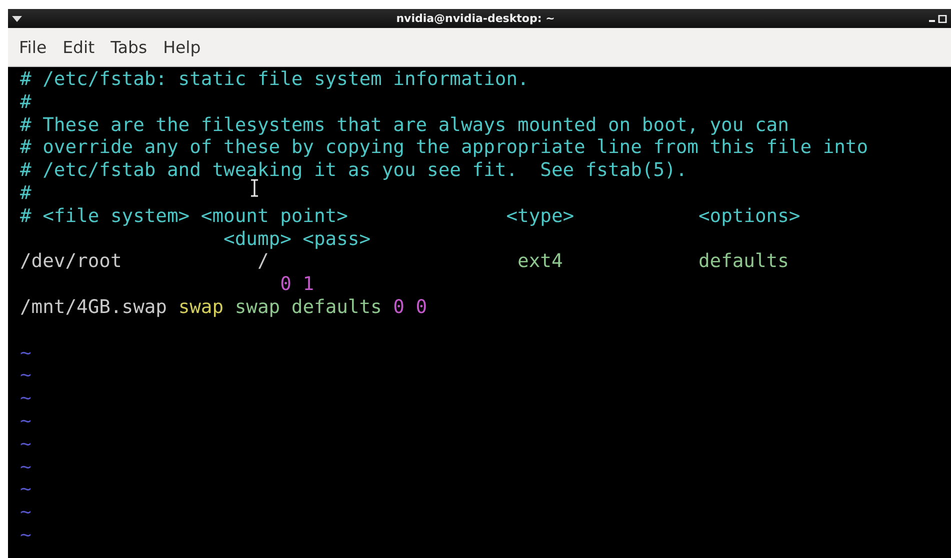 This screenshot has width=951, height=558. What do you see at coordinates (201, 307) in the screenshot?
I see `config-keyword: swap` at bounding box center [201, 307].